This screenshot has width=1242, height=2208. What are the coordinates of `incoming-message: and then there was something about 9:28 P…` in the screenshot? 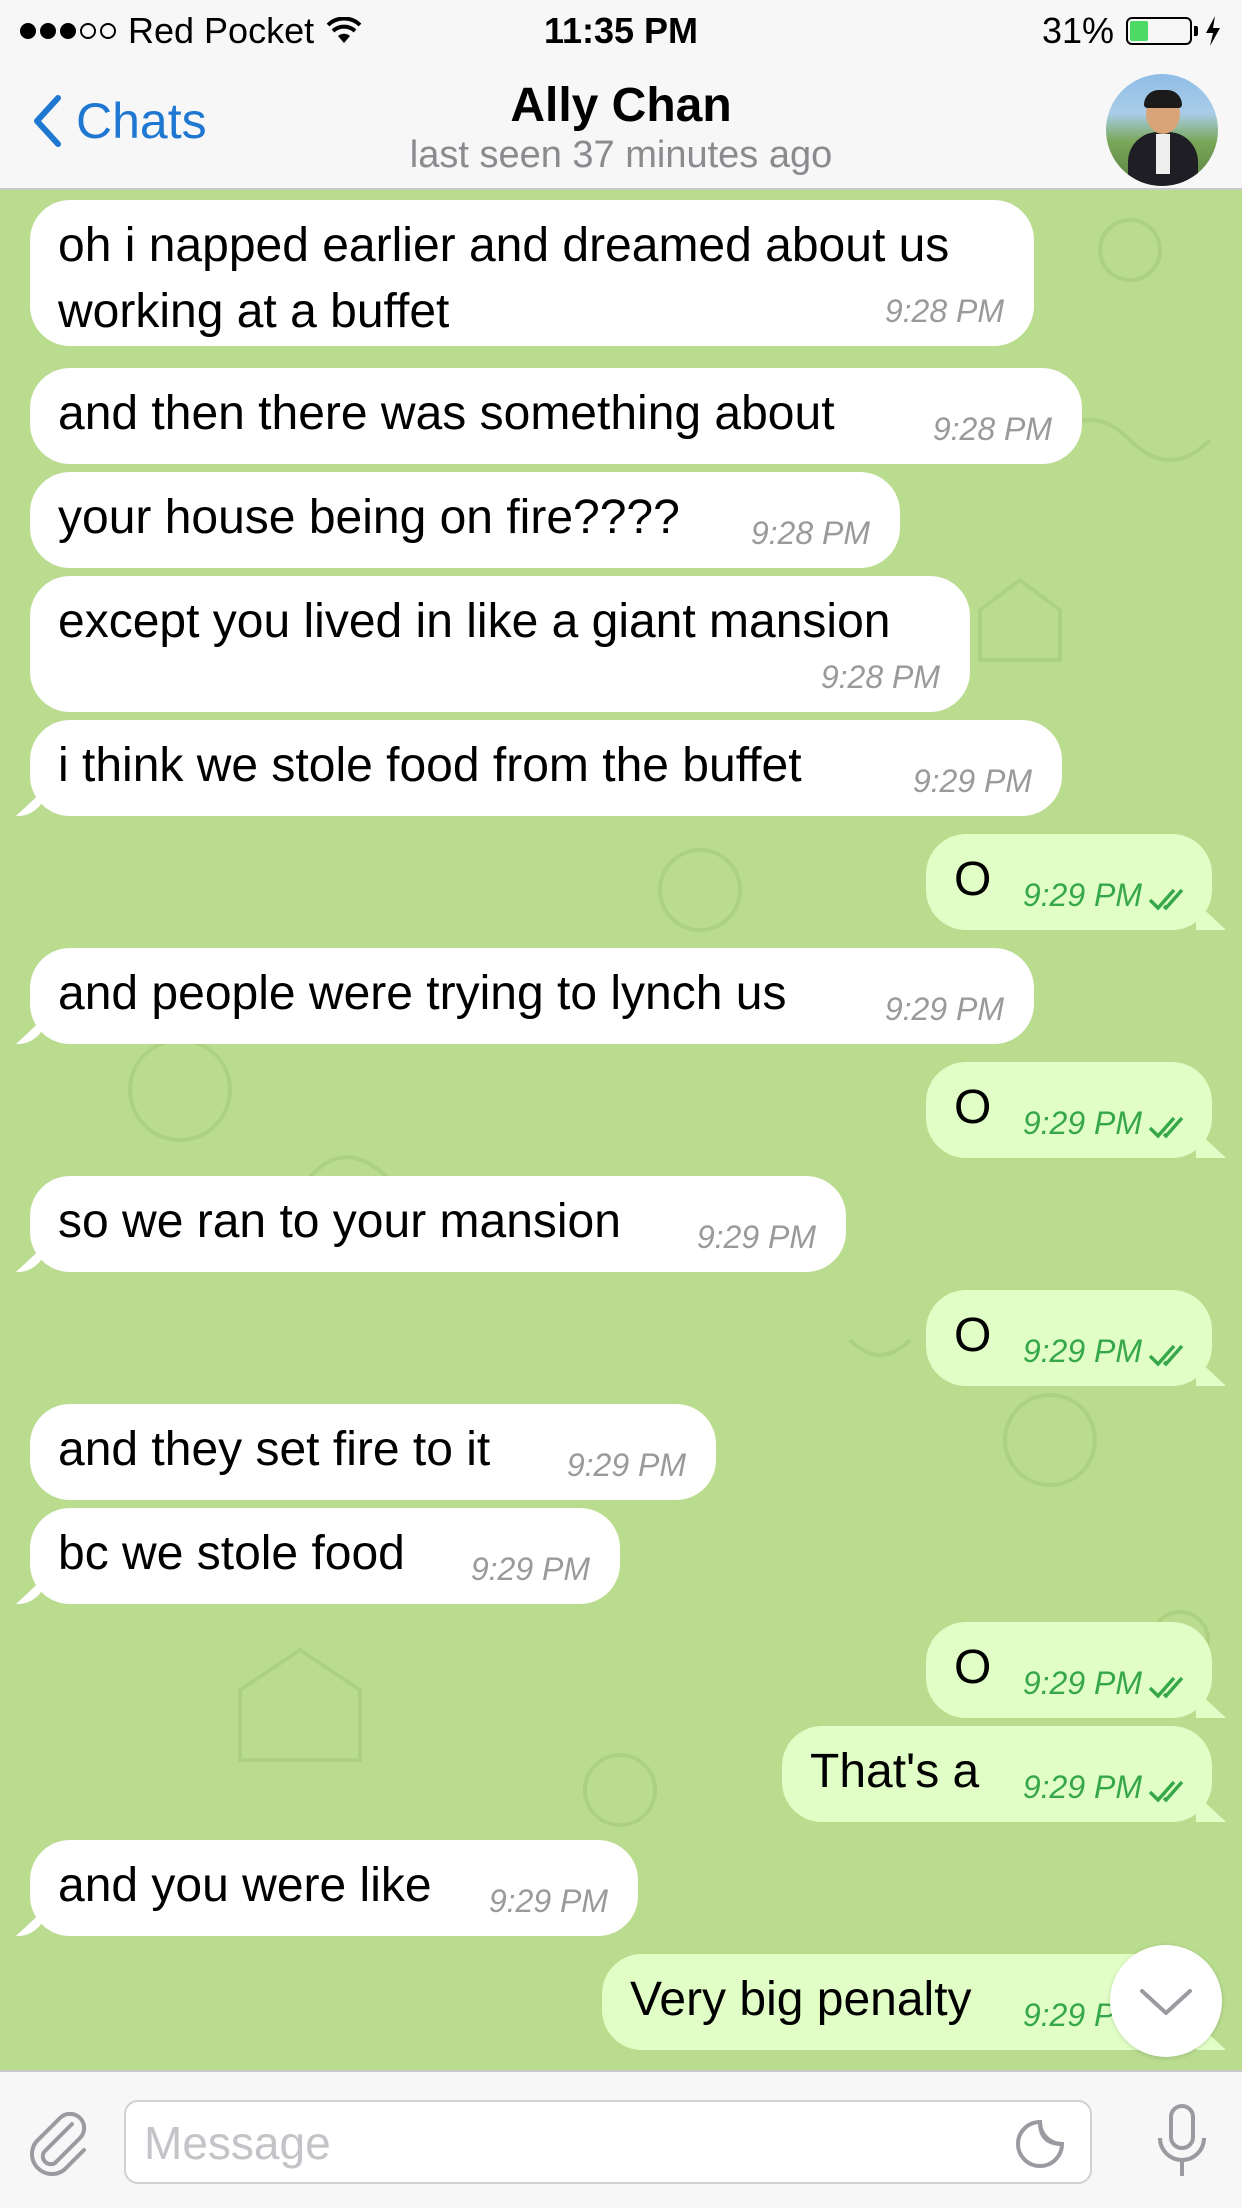 It's located at (556, 416).